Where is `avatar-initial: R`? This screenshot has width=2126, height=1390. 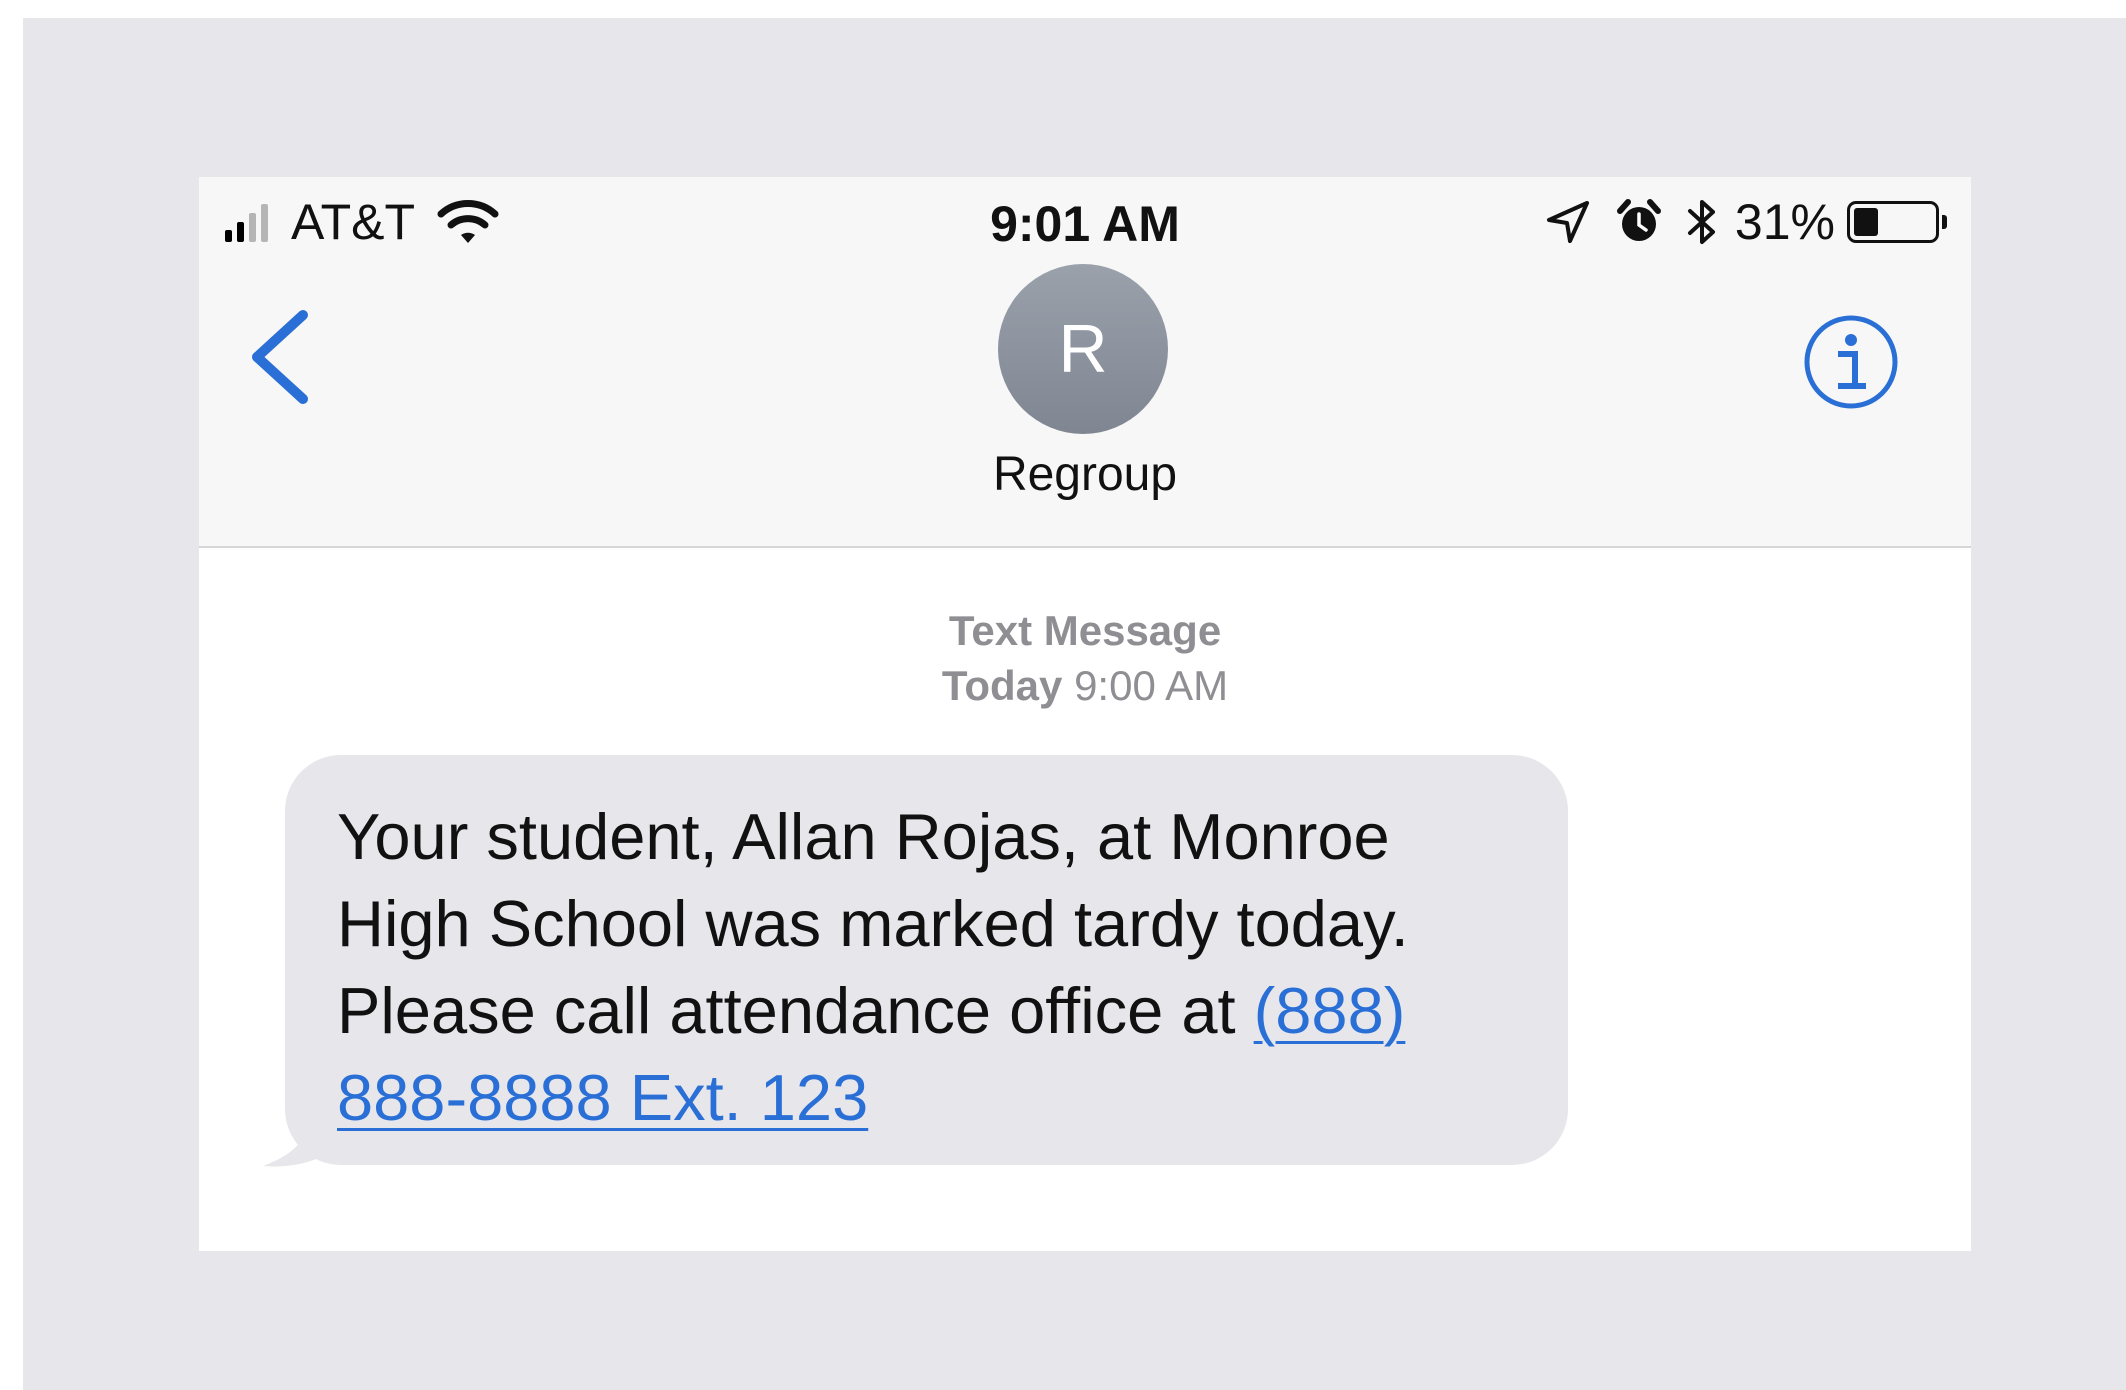
avatar-initial: R is located at coordinates (1083, 349).